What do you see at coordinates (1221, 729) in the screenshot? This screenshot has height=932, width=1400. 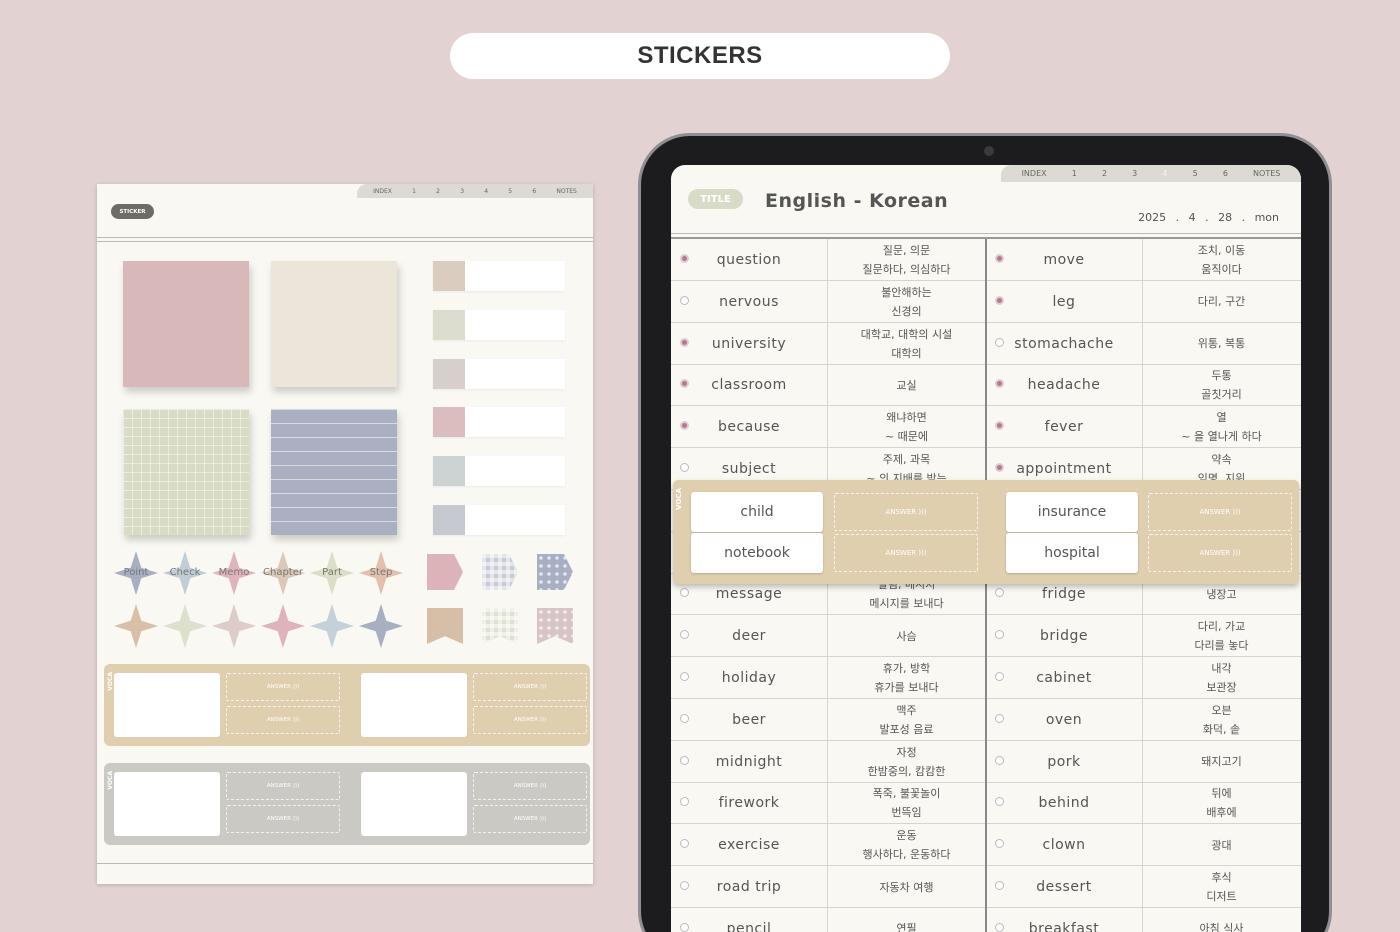 I see `meaning-line: 화덕, 솥` at bounding box center [1221, 729].